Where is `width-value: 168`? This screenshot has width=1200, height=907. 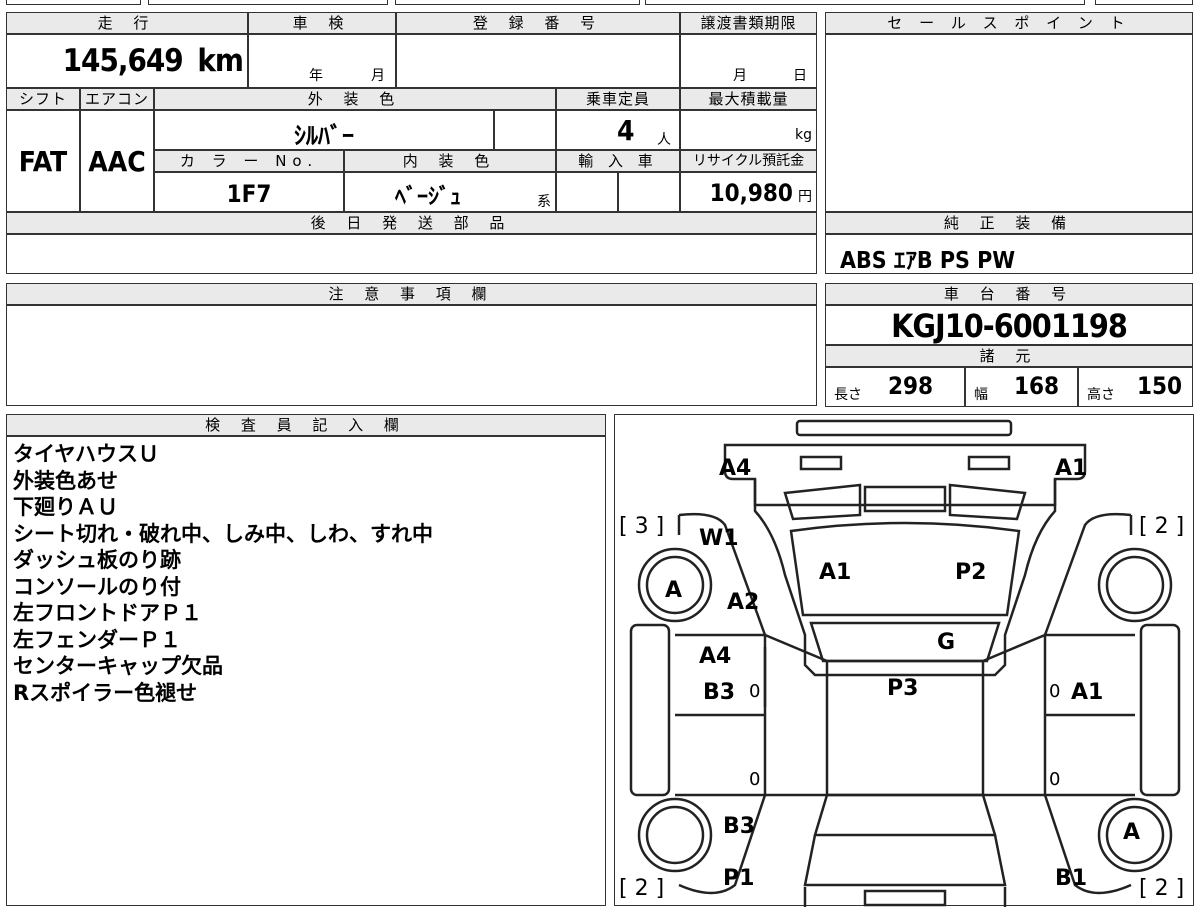
width-value: 168 is located at coordinates (1037, 386).